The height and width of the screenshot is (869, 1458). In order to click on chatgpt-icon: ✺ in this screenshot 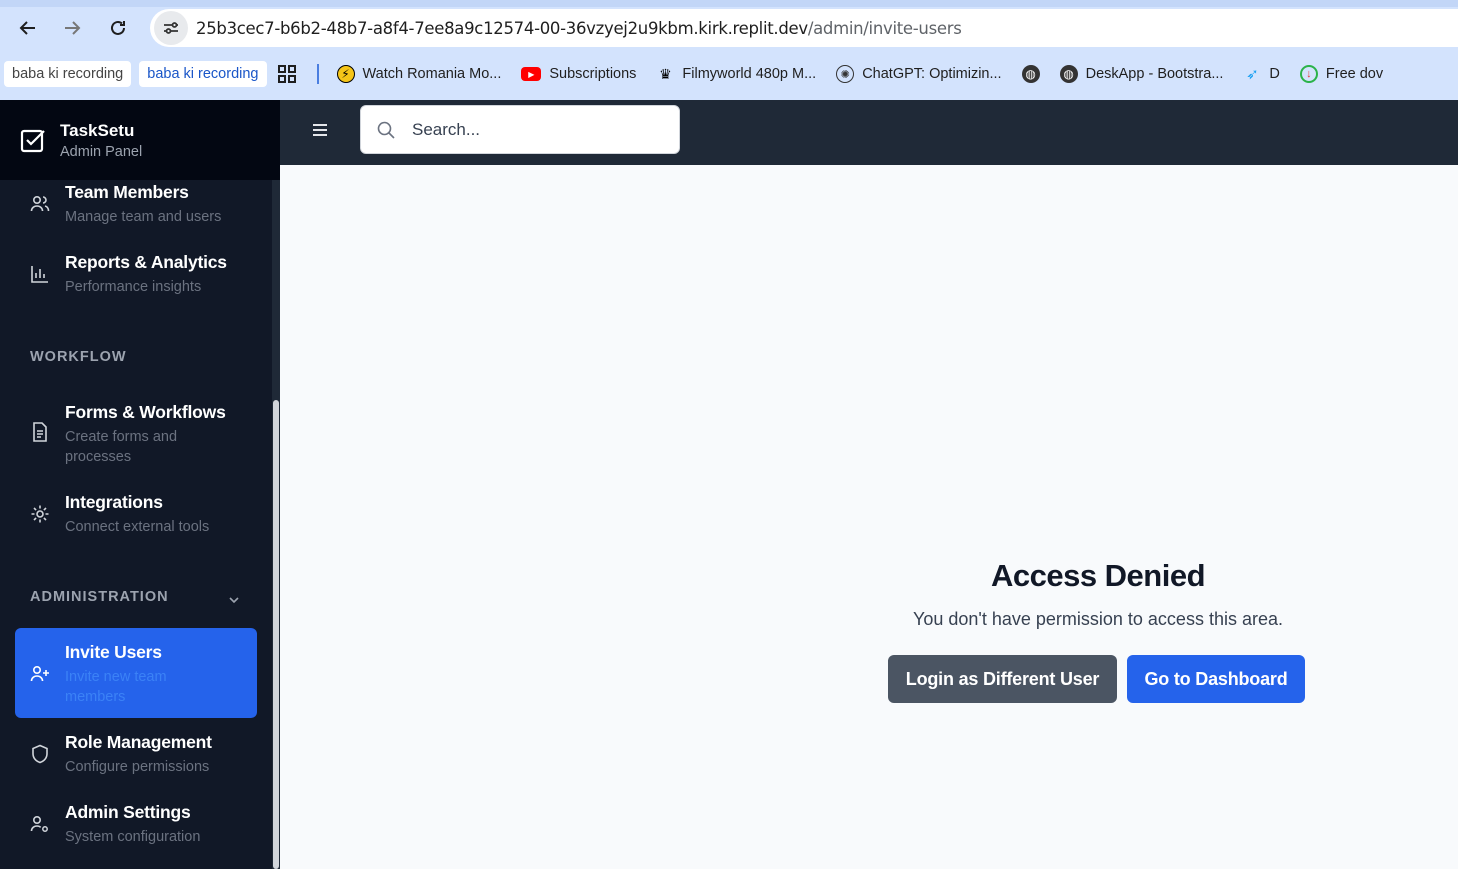, I will do `click(845, 74)`.